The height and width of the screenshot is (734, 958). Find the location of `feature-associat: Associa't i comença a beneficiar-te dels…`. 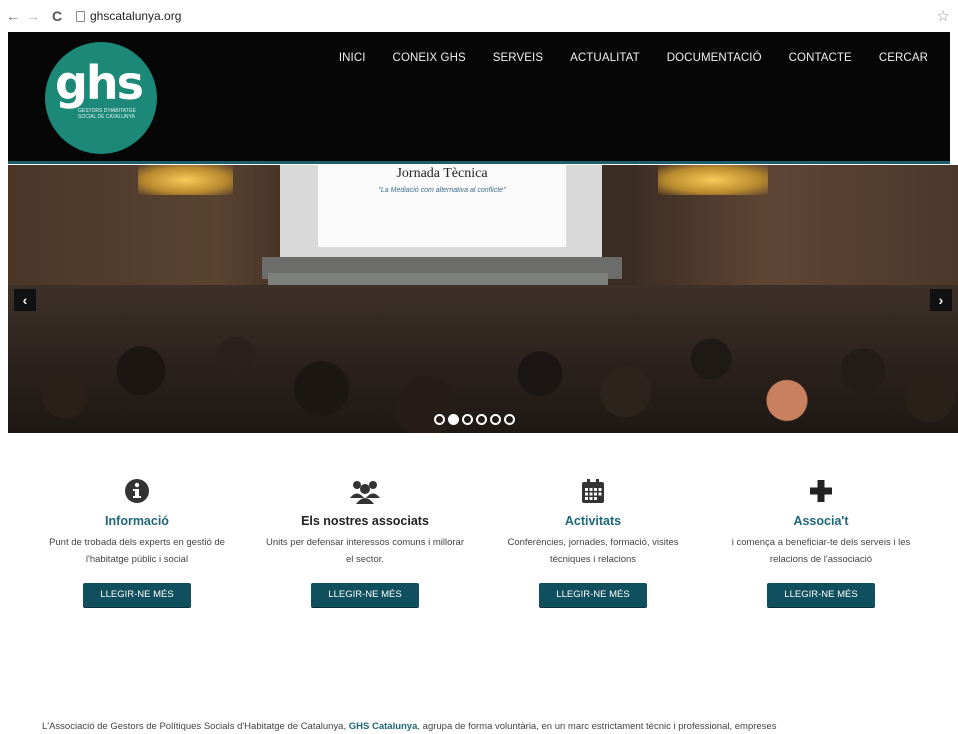

feature-associat: Associa't i comença a beneficiar-te dels… is located at coordinates (821, 542).